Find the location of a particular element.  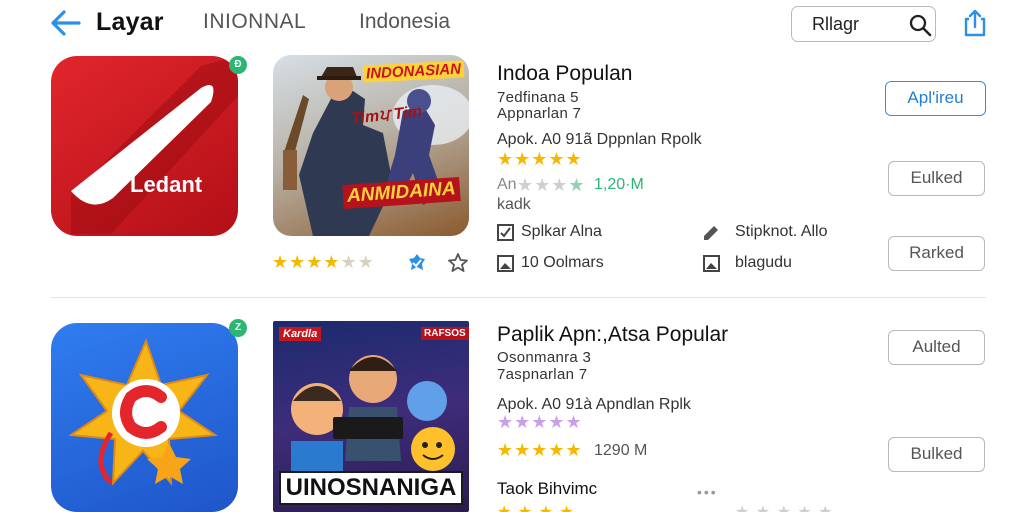

bulked-button: Bulked is located at coordinates (936, 454).